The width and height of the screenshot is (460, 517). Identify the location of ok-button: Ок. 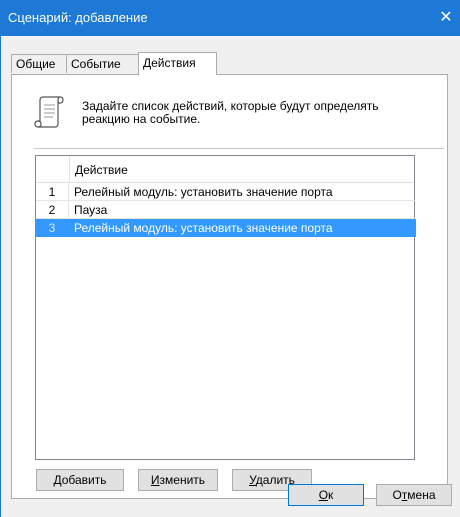
(326, 495).